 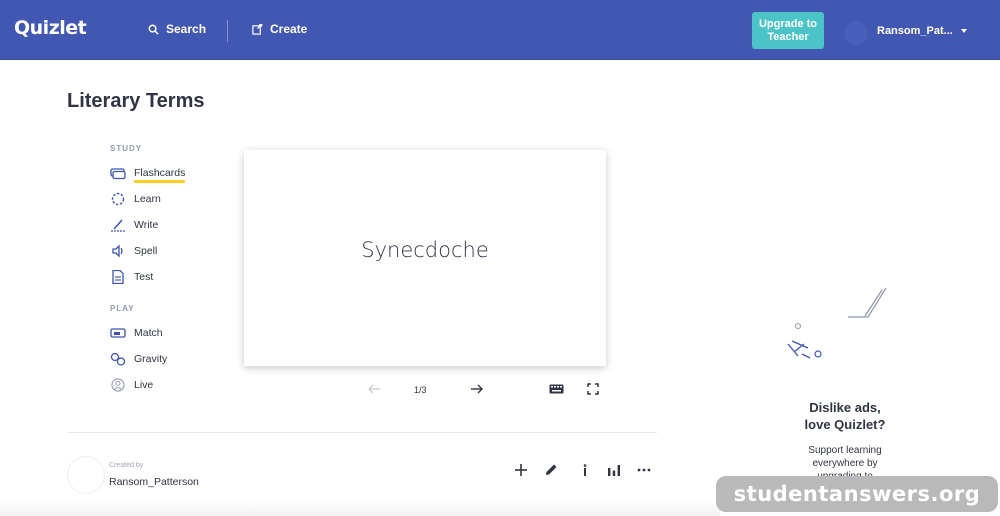 I want to click on keyboard-icon, so click(x=556, y=389).